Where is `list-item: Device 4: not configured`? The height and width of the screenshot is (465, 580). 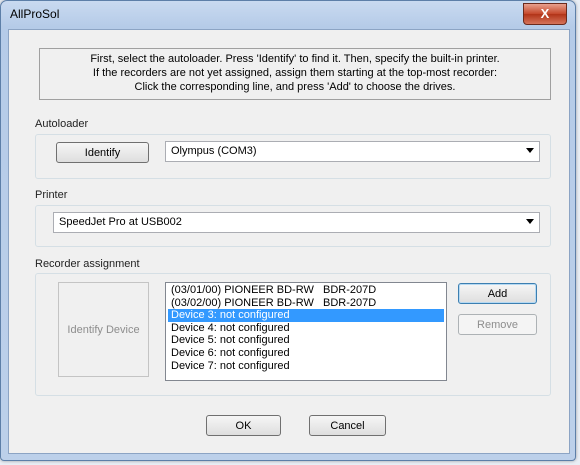
list-item: Device 4: not configured is located at coordinates (306, 328).